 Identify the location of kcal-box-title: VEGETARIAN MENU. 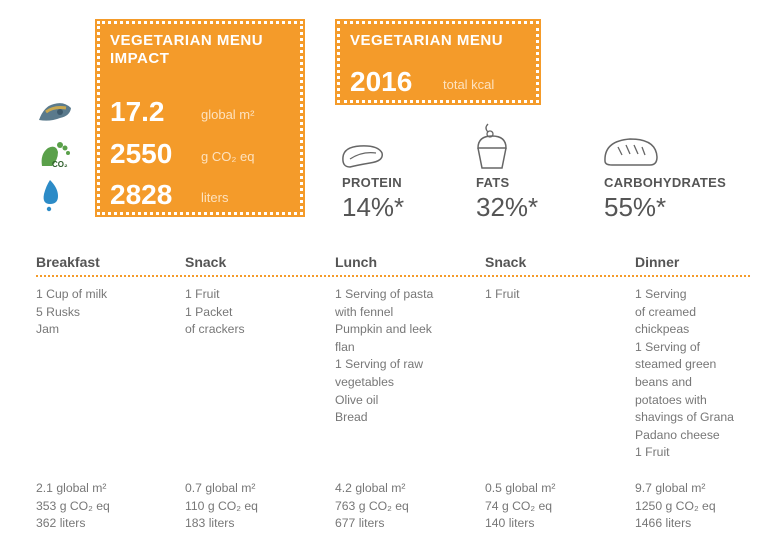
(427, 40).